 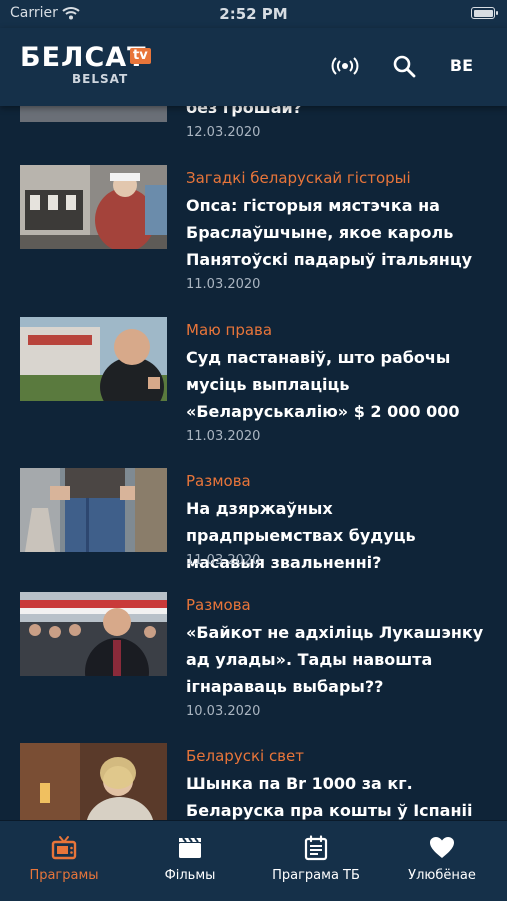 What do you see at coordinates (64, 849) in the screenshot?
I see `tv-icon` at bounding box center [64, 849].